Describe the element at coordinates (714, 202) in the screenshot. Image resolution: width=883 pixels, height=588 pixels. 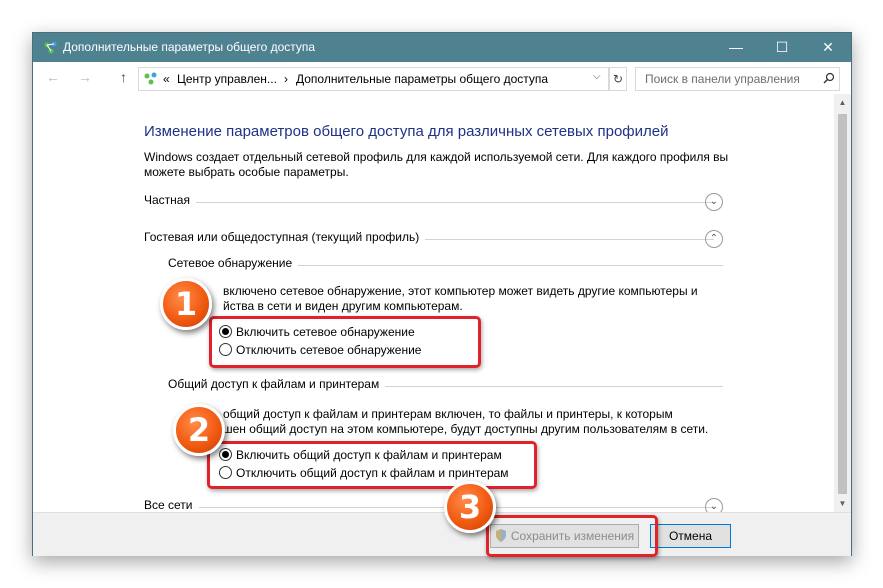
I see `chevron-down-icon: ⌄` at that location.